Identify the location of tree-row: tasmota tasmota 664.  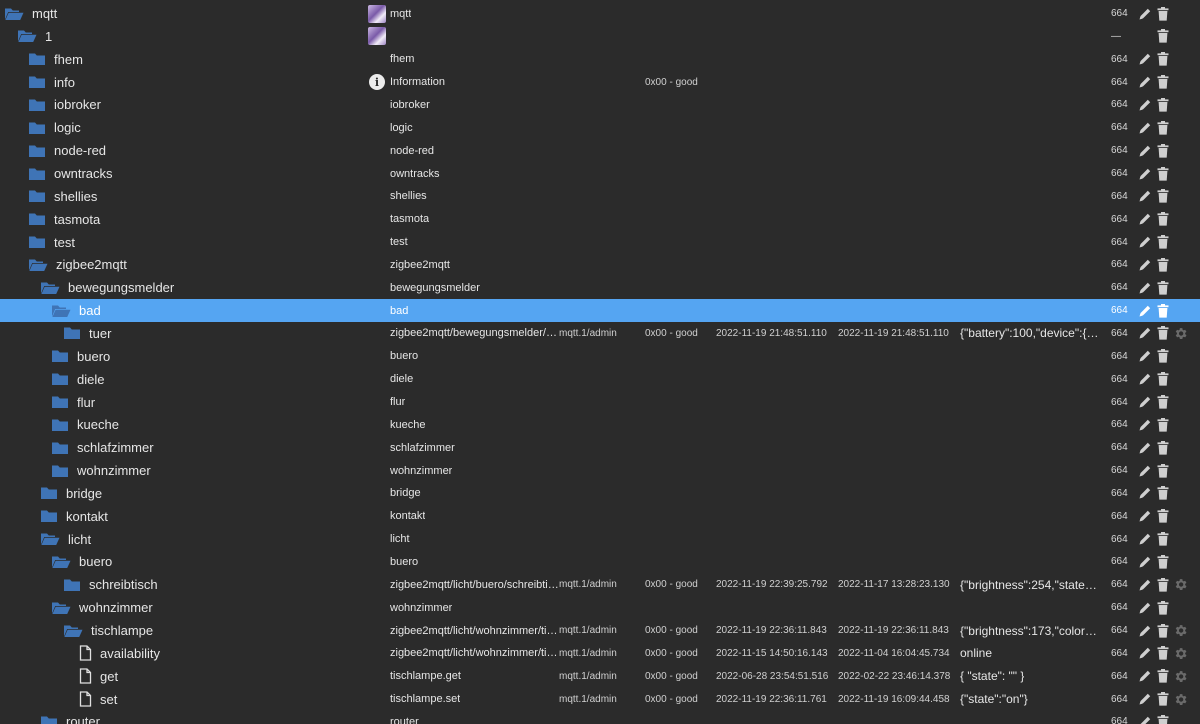
(600, 219).